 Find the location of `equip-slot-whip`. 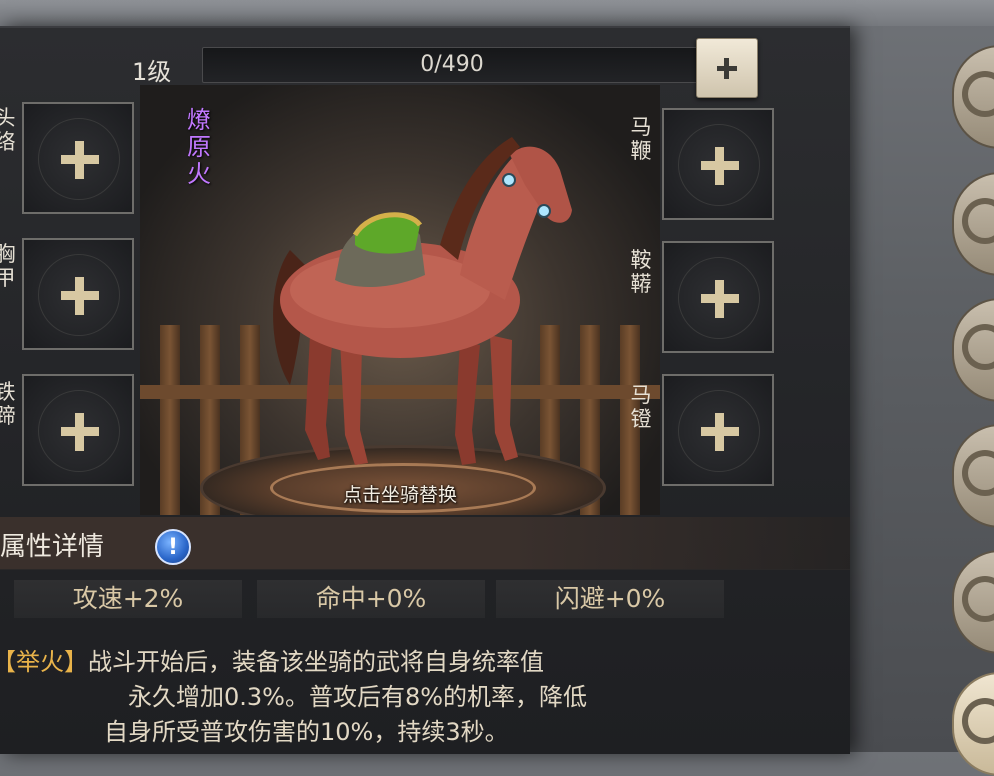

equip-slot-whip is located at coordinates (718, 164).